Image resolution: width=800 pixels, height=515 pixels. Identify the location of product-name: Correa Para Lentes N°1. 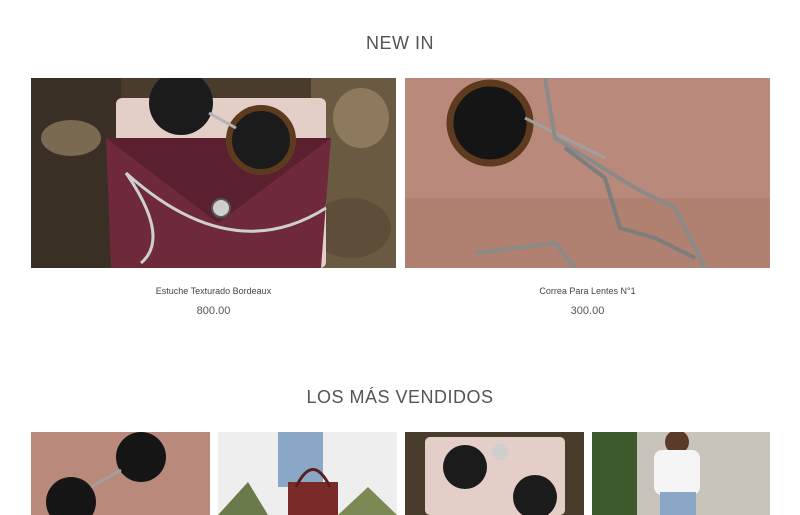
(587, 291).